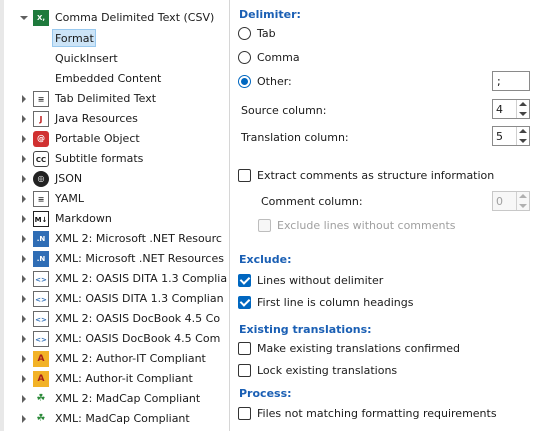  What do you see at coordinates (41, 239) in the screenshot?
I see `dotnet-icon: .N` at bounding box center [41, 239].